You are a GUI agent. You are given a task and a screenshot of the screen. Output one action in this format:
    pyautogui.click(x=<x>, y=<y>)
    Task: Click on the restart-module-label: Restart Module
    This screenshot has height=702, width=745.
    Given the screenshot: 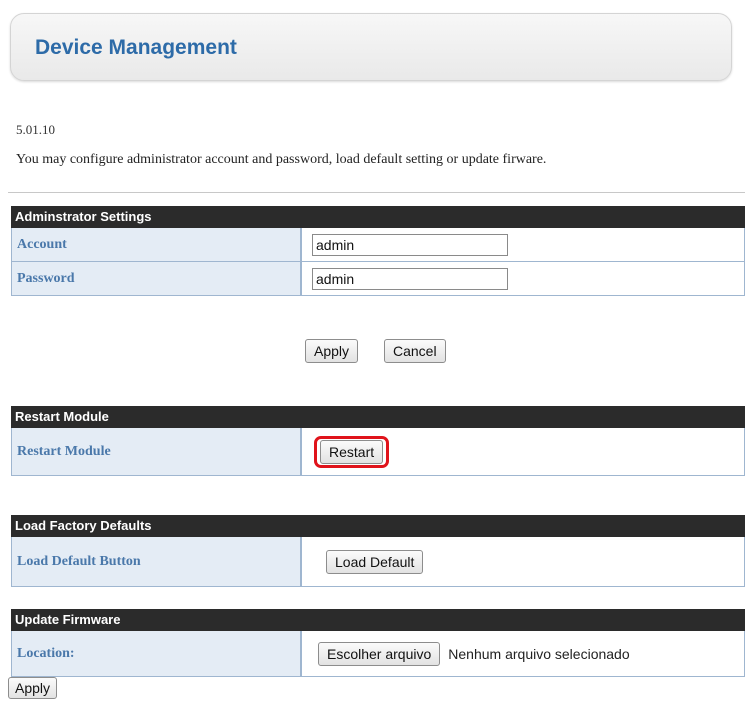 What is the action you would take?
    pyautogui.click(x=157, y=451)
    